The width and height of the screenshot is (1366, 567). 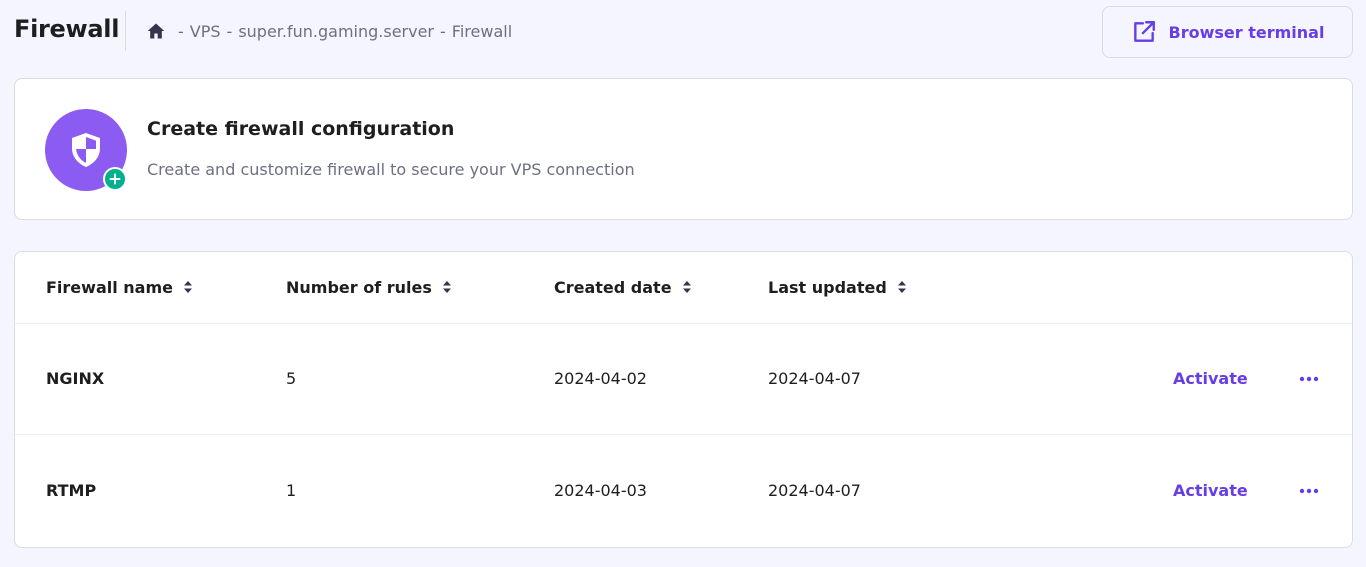 I want to click on breadcrumb-item-vps: VPS, so click(x=205, y=31).